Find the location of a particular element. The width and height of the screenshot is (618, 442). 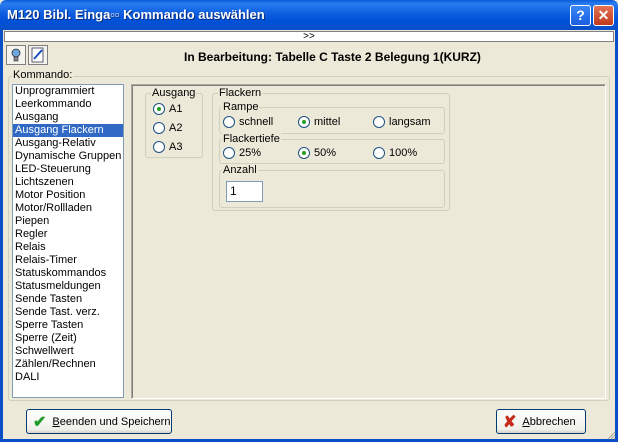

kommando-list-item: LED-Steuerung is located at coordinates (68, 169).